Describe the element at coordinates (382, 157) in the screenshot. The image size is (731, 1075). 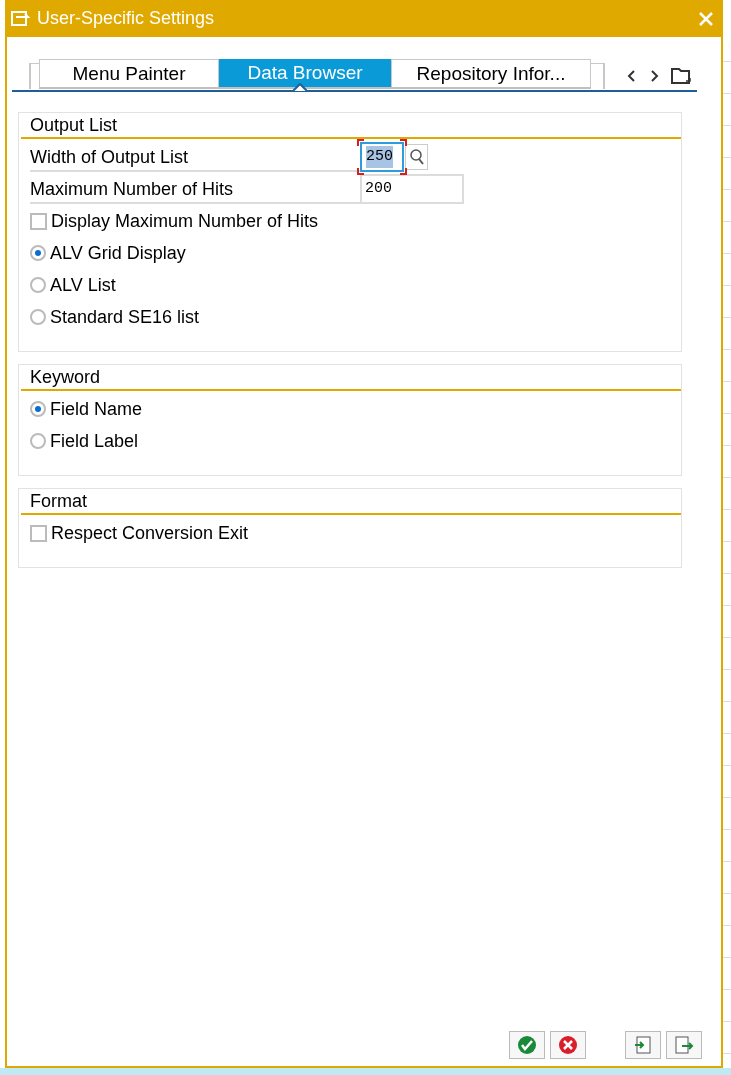
I see `input-field: 250` at that location.